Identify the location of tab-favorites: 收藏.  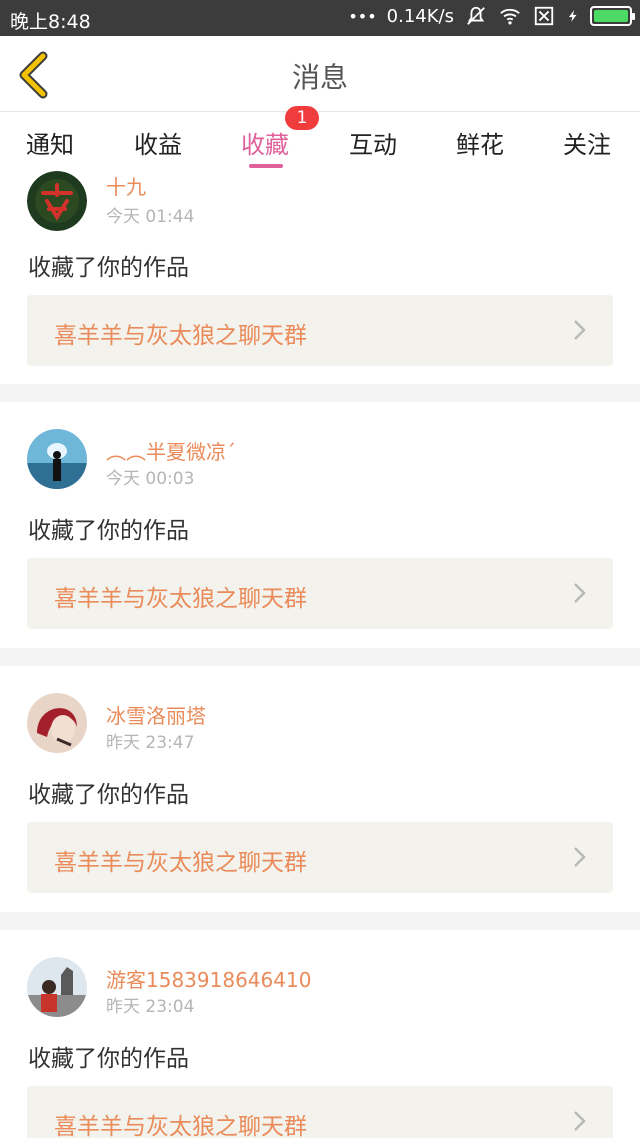
(265, 142).